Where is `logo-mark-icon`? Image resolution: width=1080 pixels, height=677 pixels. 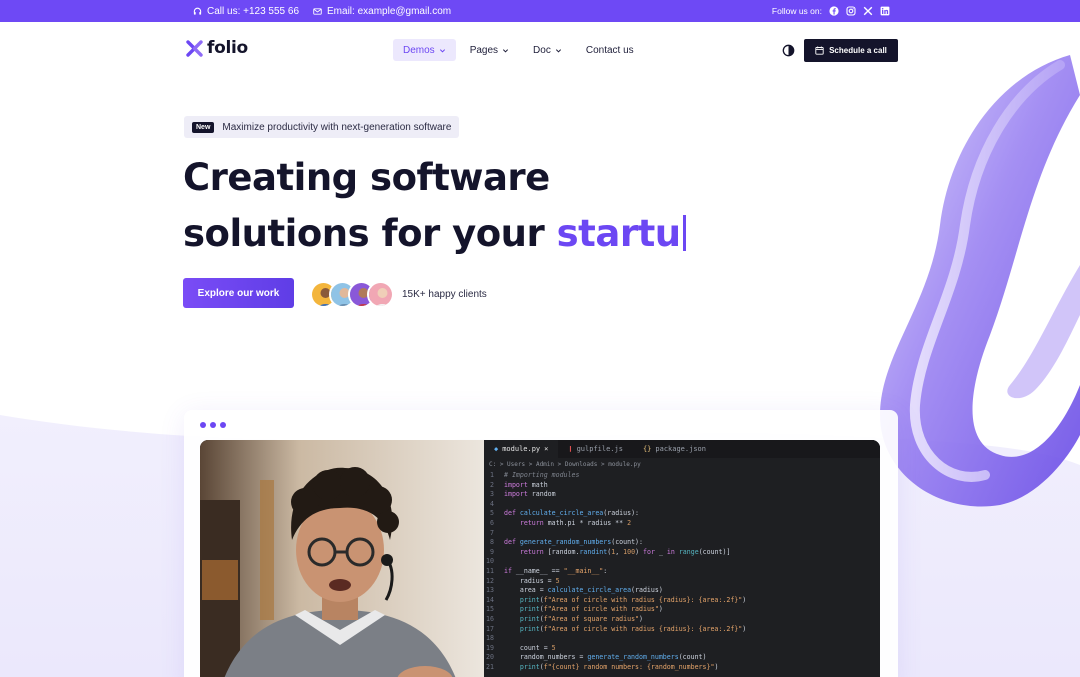 logo-mark-icon is located at coordinates (194, 48).